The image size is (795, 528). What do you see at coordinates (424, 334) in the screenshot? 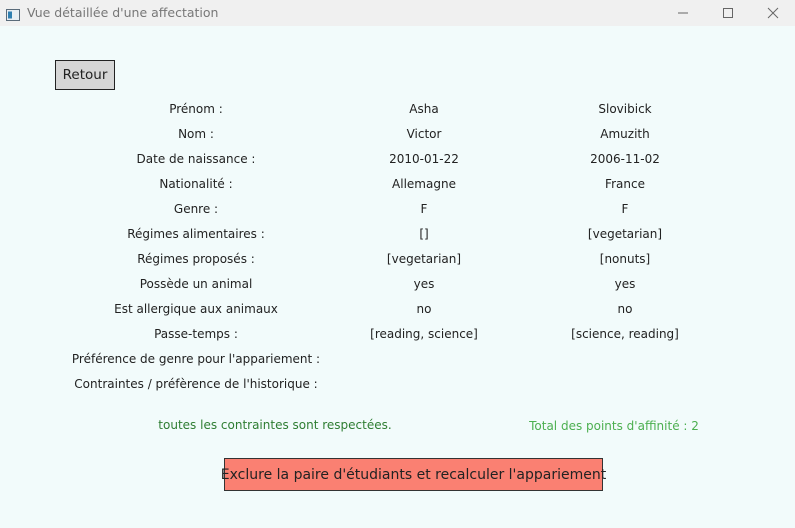
I see `student1-value: [reading, science]` at bounding box center [424, 334].